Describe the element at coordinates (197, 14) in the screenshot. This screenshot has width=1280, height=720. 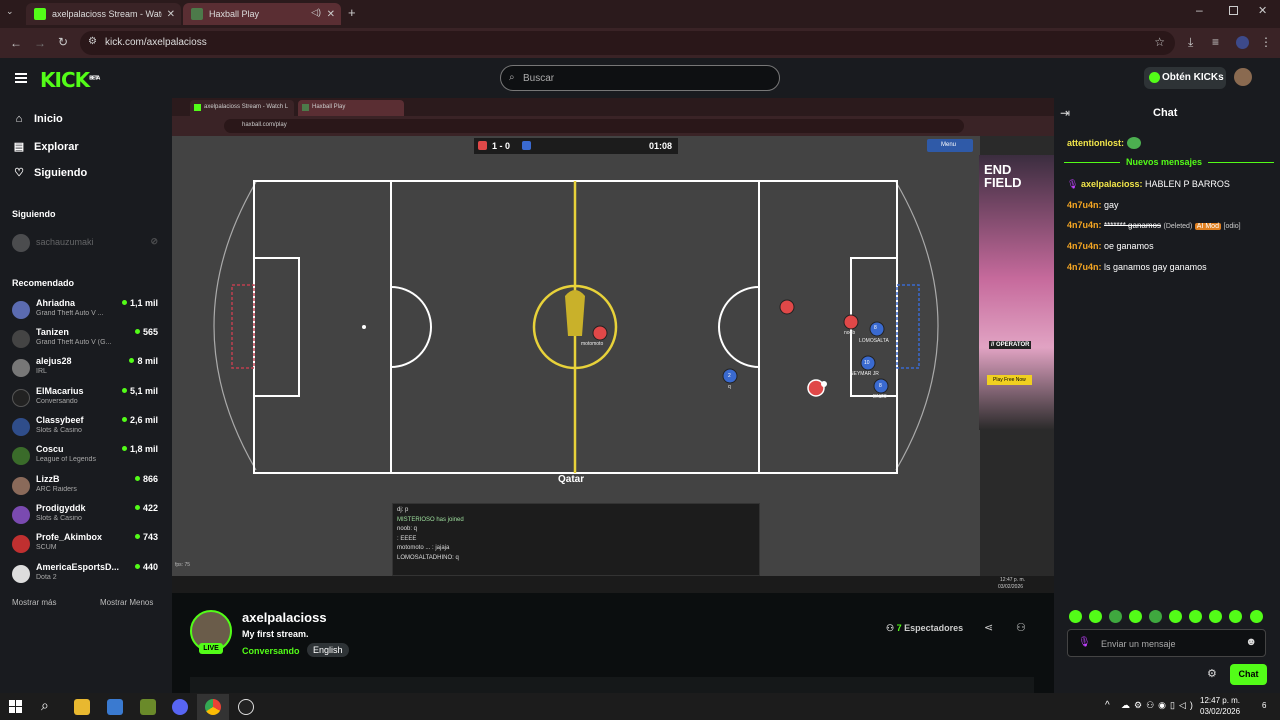
I see `haxball-favicon-icon` at that location.